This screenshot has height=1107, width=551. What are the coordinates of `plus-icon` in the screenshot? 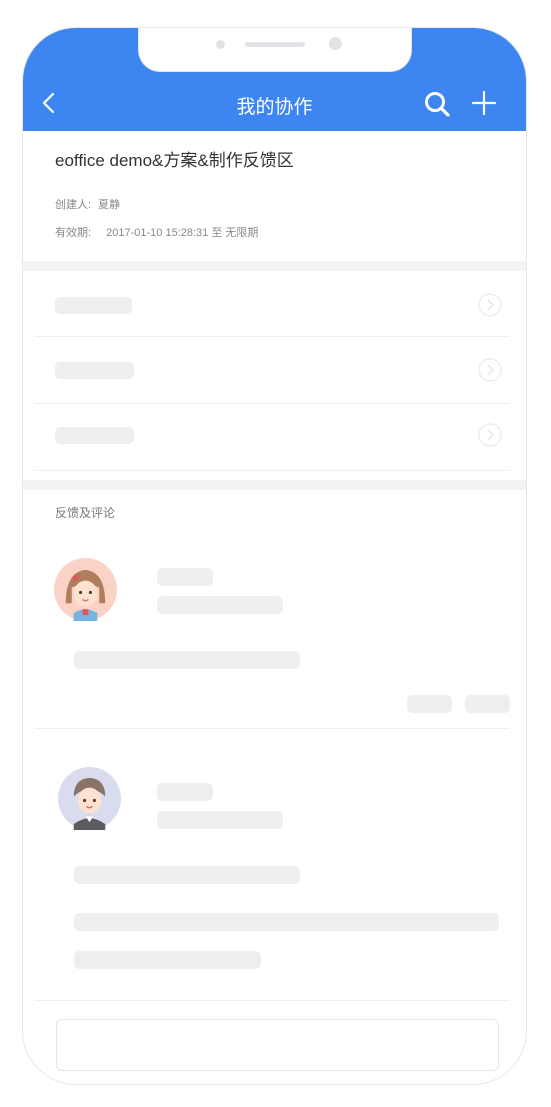 It's located at (484, 103).